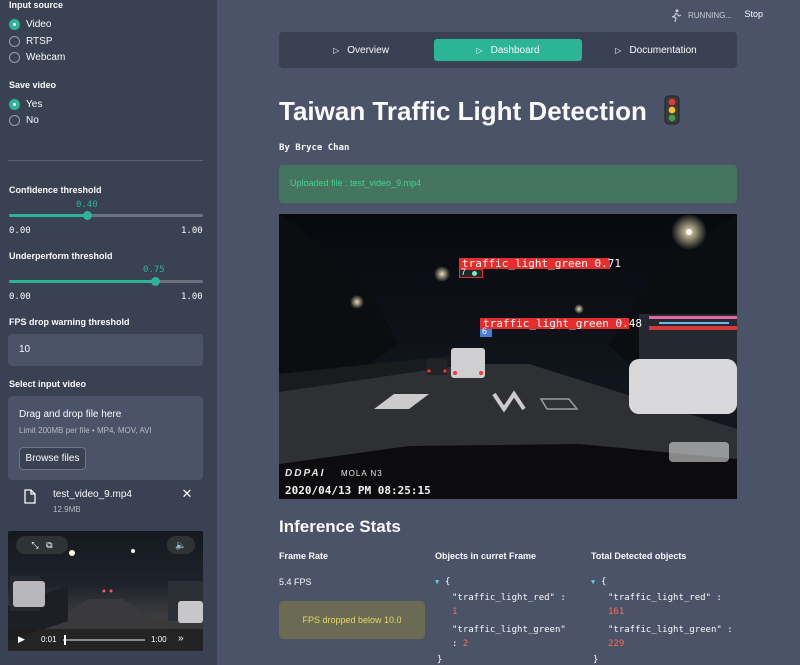  What do you see at coordinates (34, 545) in the screenshot?
I see `fullscreen-icon: ⤡` at bounding box center [34, 545].